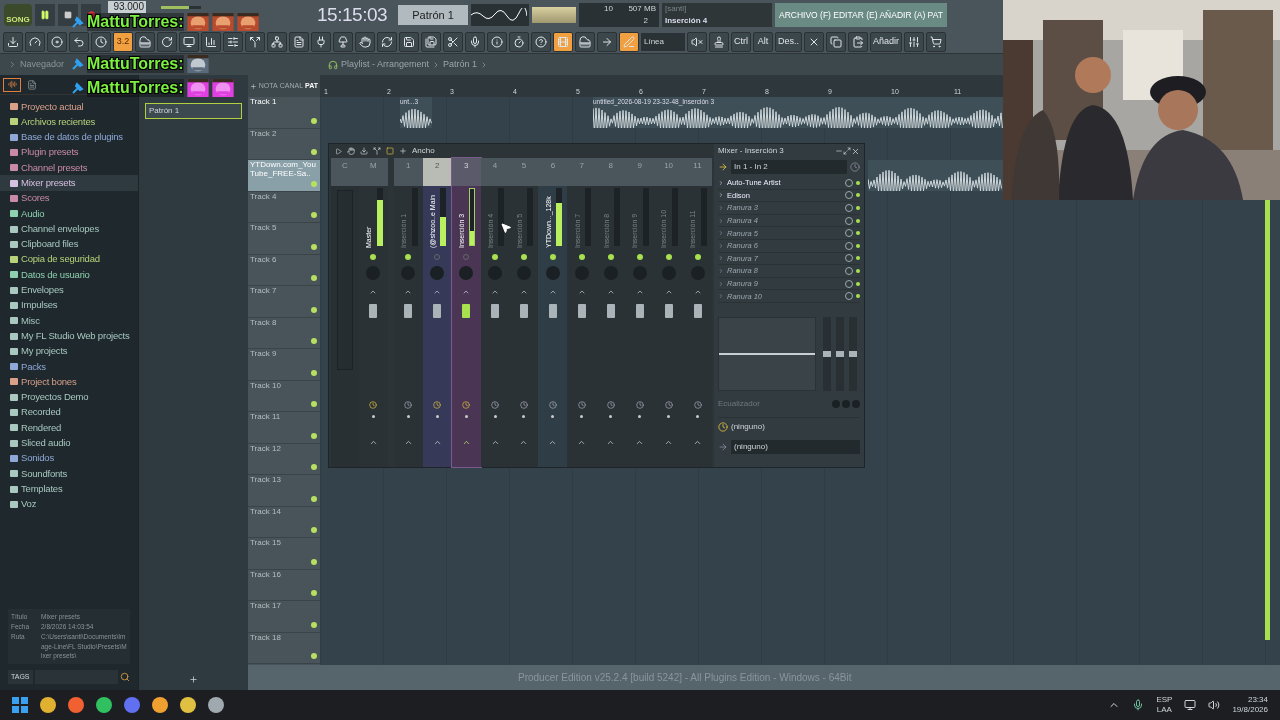  I want to click on strip-number: 11, so click(697, 172).